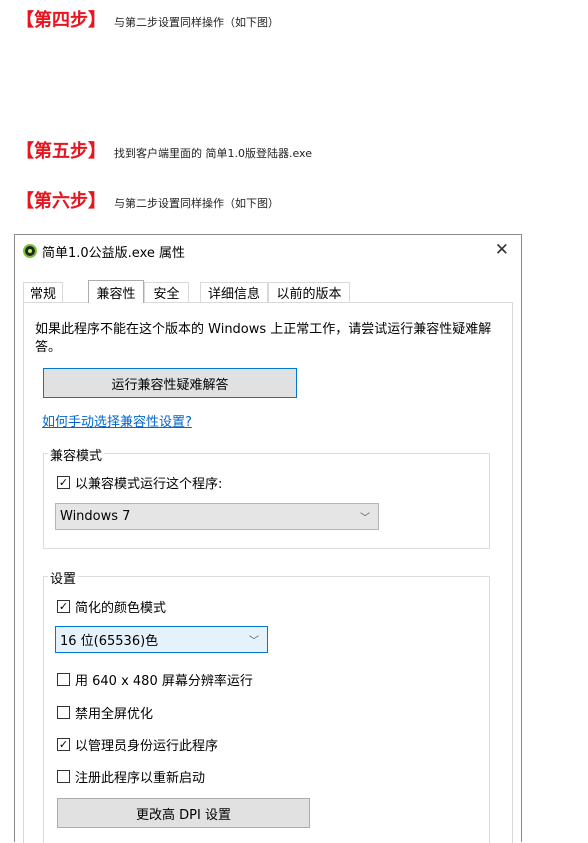 The height and width of the screenshot is (843, 588). Describe the element at coordinates (161, 639) in the screenshot. I see `color-mode-select: 16 位(65536)色 ﹀` at that location.